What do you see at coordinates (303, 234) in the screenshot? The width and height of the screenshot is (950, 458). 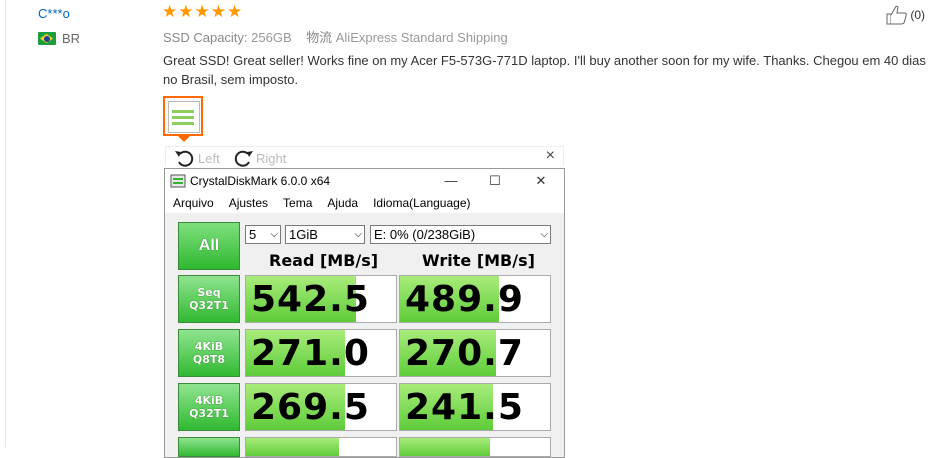 I see `test-size-value: 1GiB` at bounding box center [303, 234].